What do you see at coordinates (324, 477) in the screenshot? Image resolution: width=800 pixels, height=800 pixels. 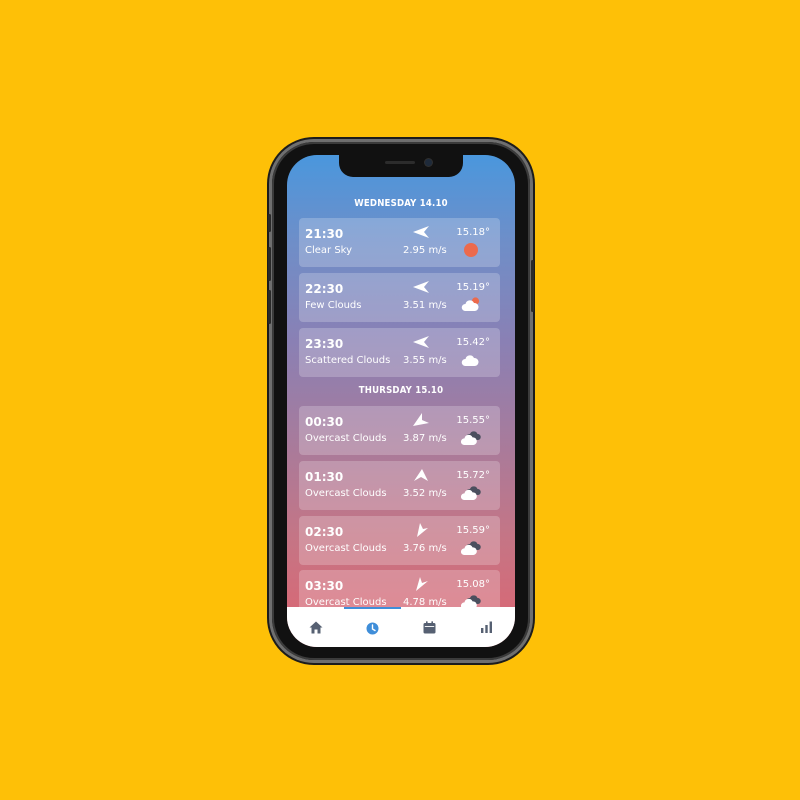 I see `forecast-time: 01:30` at bounding box center [324, 477].